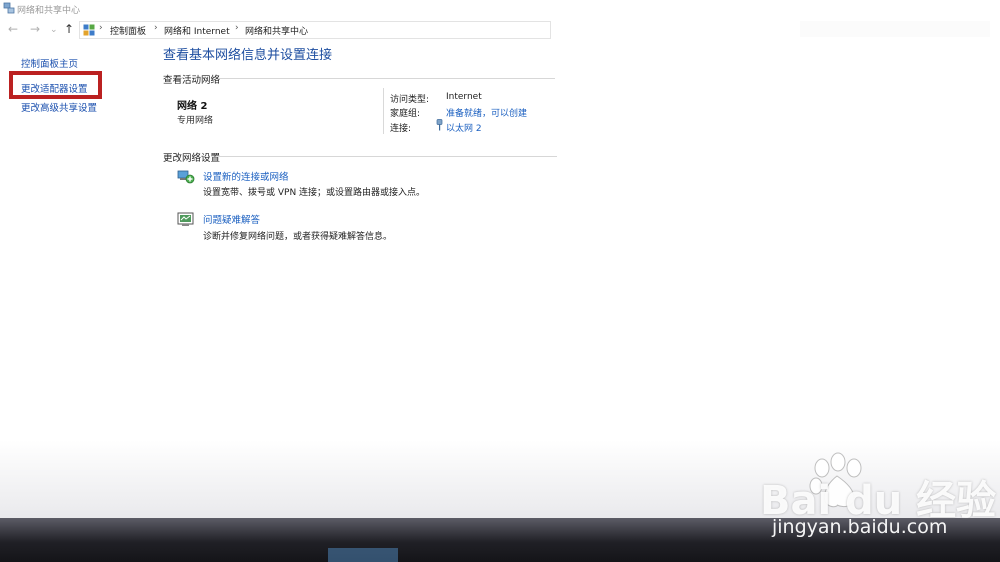 Image resolution: width=1000 pixels, height=562 pixels. What do you see at coordinates (500, 9) in the screenshot?
I see `title-bar: 网络和共享中心` at bounding box center [500, 9].